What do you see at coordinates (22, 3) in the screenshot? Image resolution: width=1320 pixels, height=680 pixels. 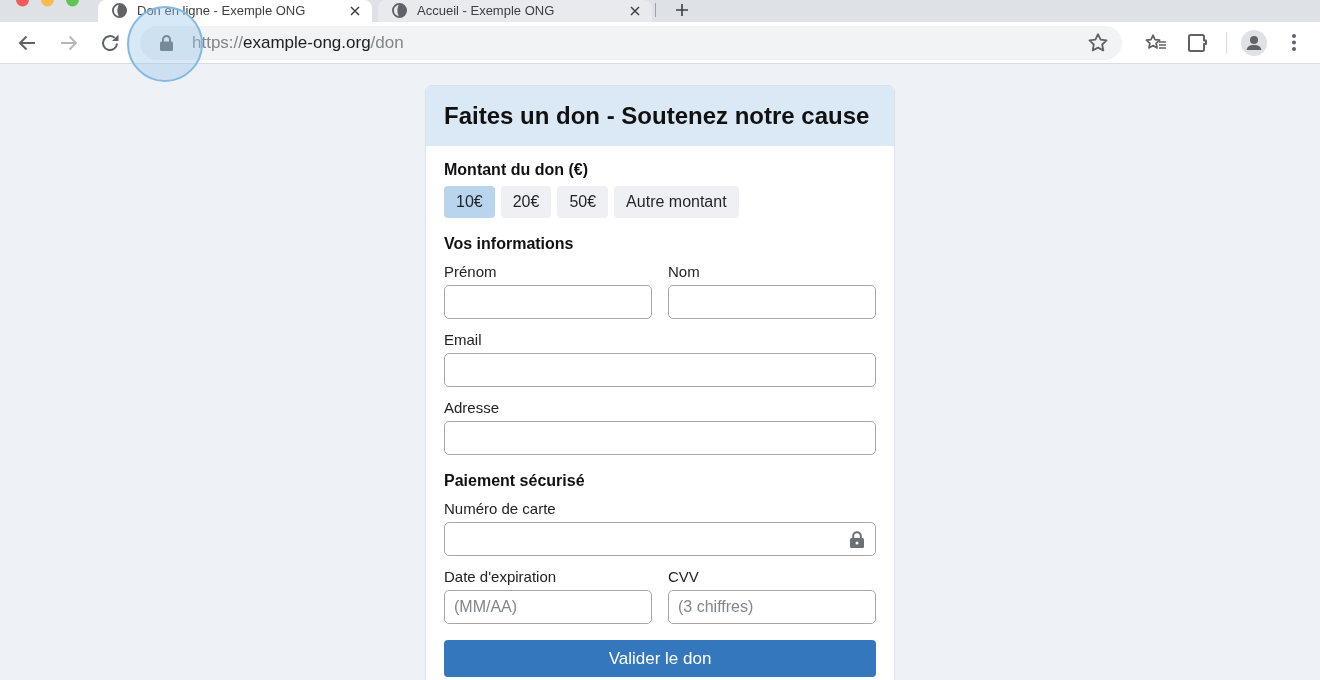 I see `window-close-icon` at bounding box center [22, 3].